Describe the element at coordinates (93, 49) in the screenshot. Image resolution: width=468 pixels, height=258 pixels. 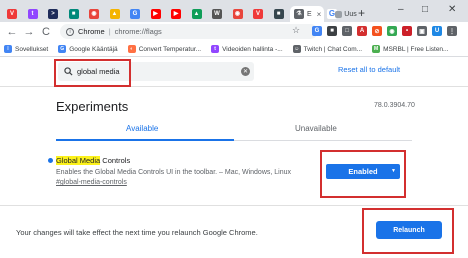
I see `bookmark-label: Google Kääntäjä` at that location.